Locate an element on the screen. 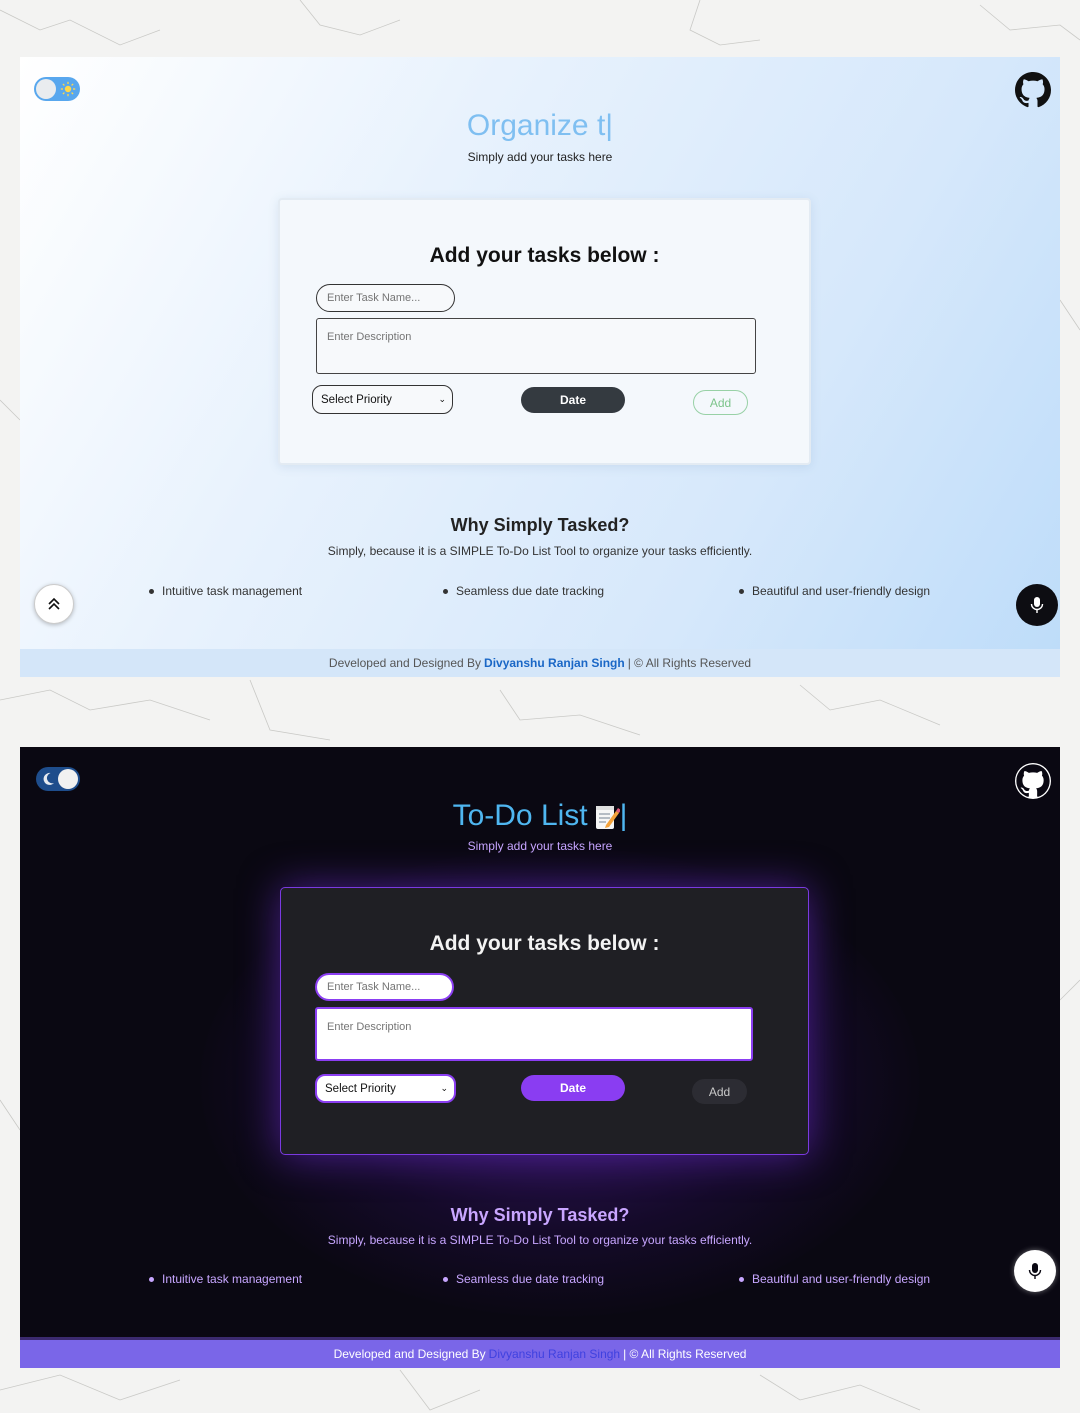 Image resolution: width=1080 pixels, height=1413 pixels. hero-title: To-Do List | is located at coordinates (540, 816).